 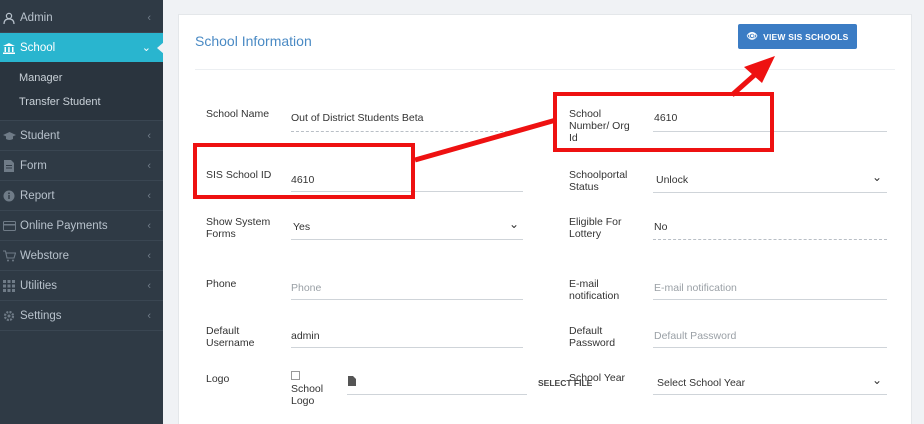 I want to click on connector-arrow-line, so click(x=485, y=140).